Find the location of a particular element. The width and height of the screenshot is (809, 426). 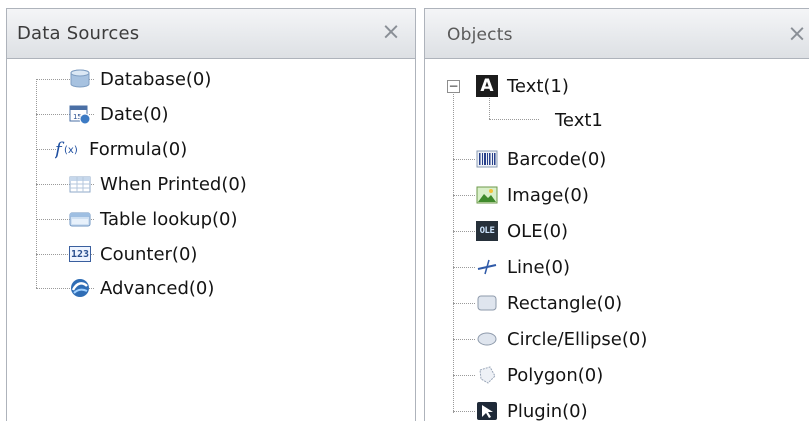

text-a-glyph: A is located at coordinates (487, 86).